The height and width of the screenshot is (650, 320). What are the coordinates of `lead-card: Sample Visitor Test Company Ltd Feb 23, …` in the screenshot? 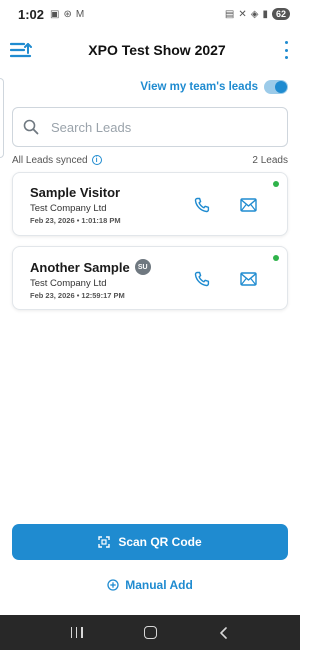 It's located at (150, 204).